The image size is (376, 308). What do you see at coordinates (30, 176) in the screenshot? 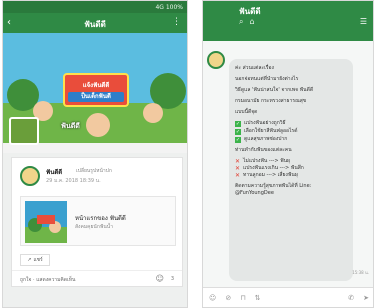
I see `post-avatar` at bounding box center [30, 176].